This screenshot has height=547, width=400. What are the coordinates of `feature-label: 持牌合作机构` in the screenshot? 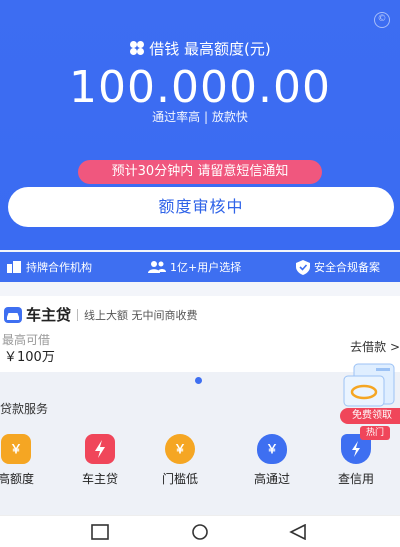 It's located at (59, 267).